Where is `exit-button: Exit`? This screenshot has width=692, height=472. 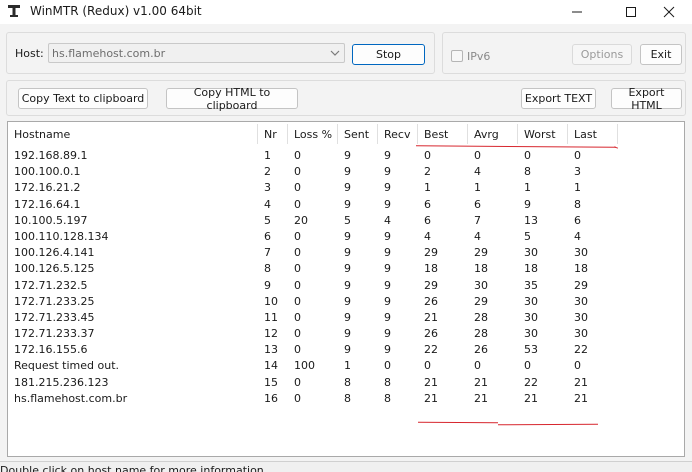 exit-button: Exit is located at coordinates (661, 54).